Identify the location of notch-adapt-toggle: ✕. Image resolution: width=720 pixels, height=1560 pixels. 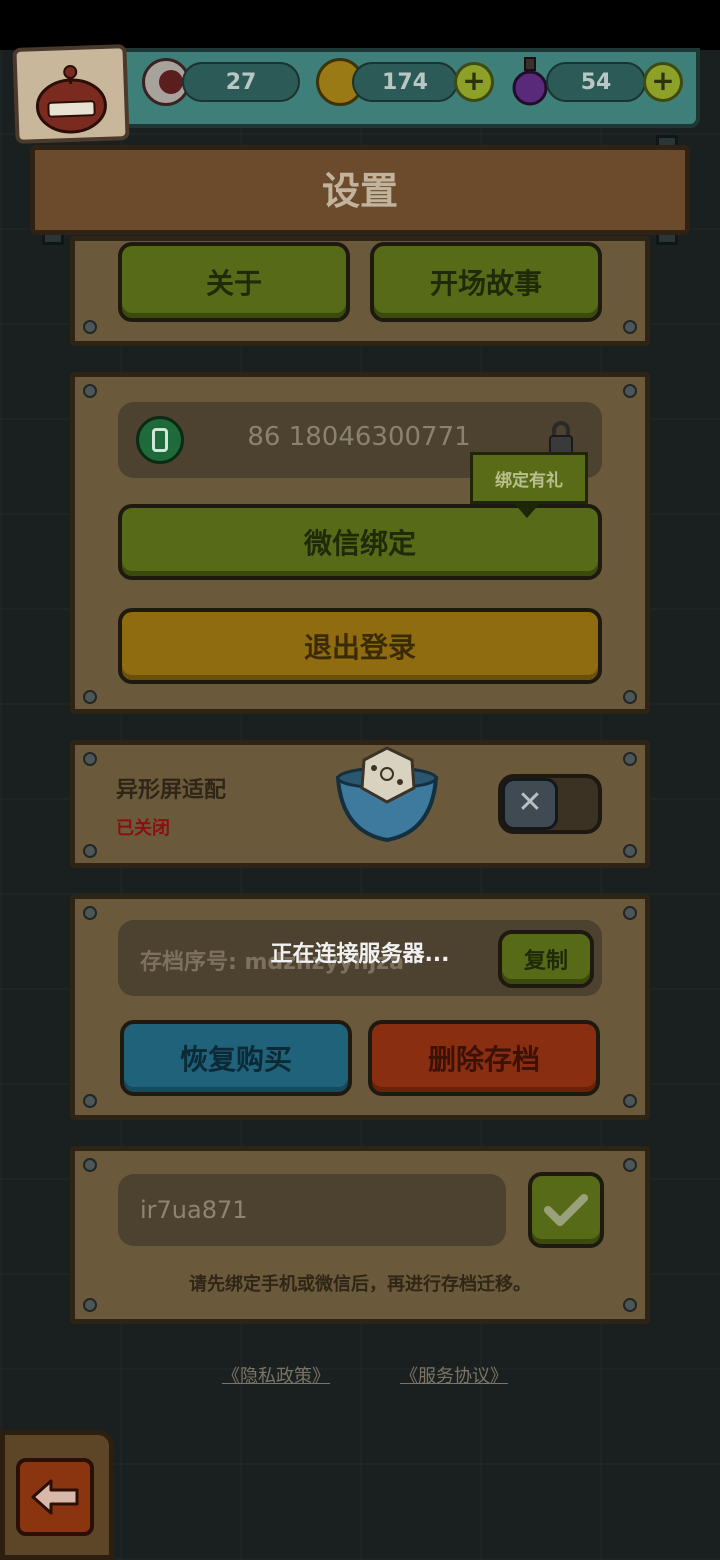
(550, 804).